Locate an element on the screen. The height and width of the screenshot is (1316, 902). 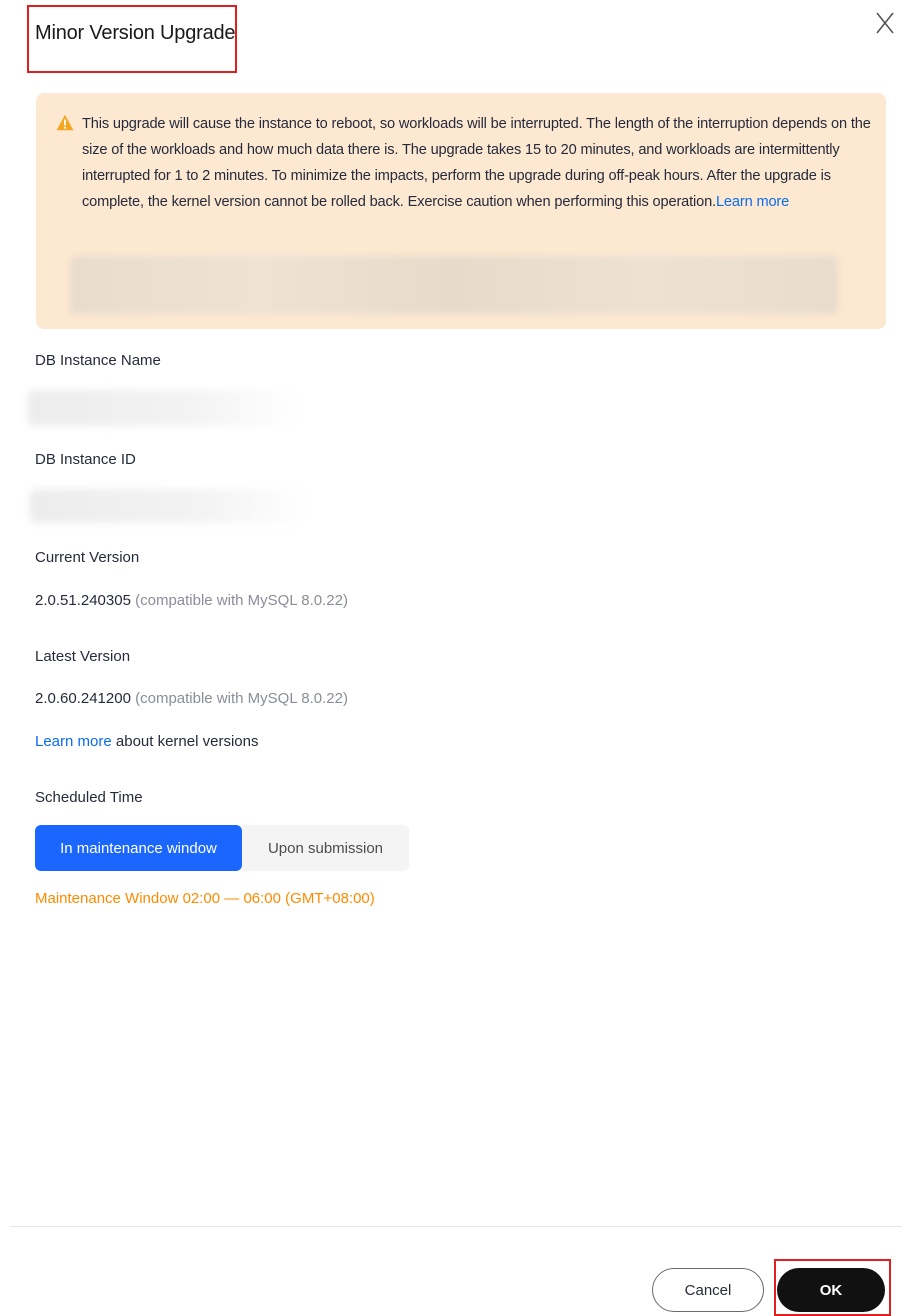
latest-version-compat: (compatible with MySQL 8.0.22) is located at coordinates (241, 698).